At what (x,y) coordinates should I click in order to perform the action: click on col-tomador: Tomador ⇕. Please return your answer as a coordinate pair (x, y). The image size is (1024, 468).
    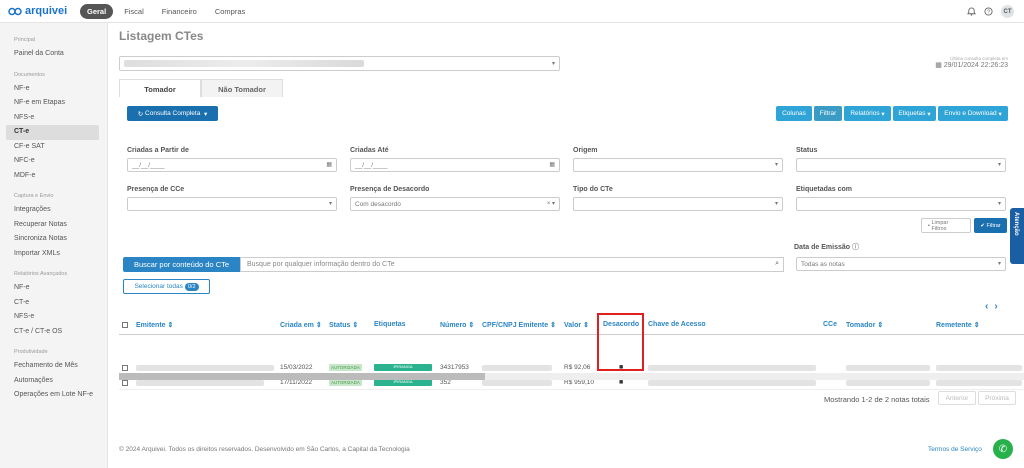
    Looking at the image, I should click on (864, 325).